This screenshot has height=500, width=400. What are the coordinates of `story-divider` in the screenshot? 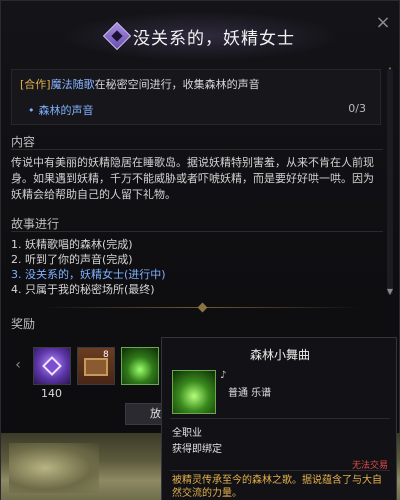 It's located at (197, 231).